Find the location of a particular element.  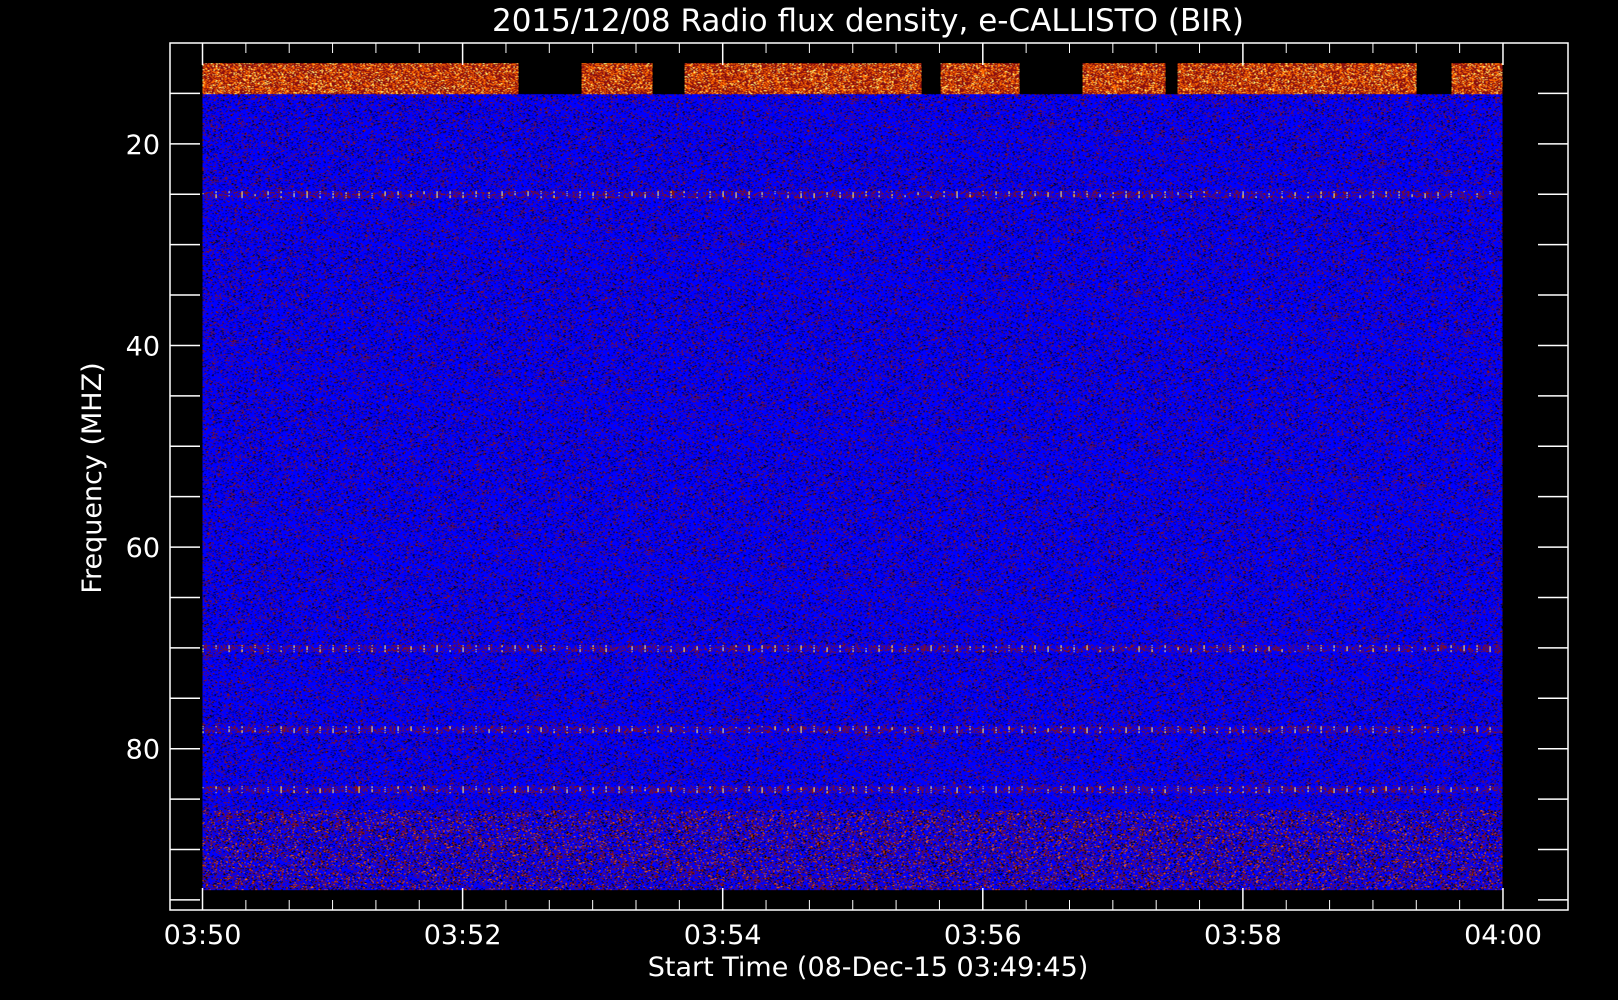

x-tick-label: 03:50 is located at coordinates (203, 935).